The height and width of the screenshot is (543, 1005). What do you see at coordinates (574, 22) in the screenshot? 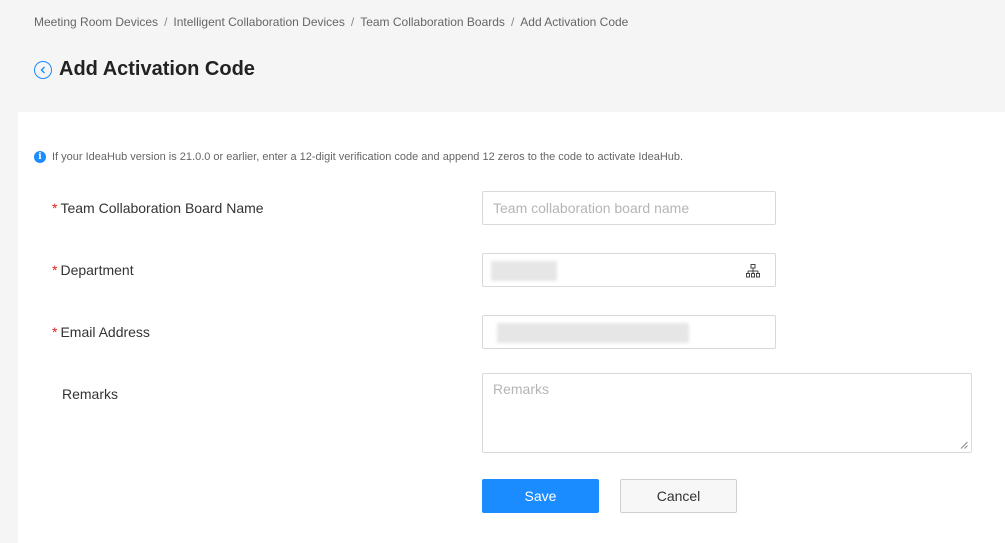
I see `breadcrumb-item-current: Add Activation Code` at bounding box center [574, 22].